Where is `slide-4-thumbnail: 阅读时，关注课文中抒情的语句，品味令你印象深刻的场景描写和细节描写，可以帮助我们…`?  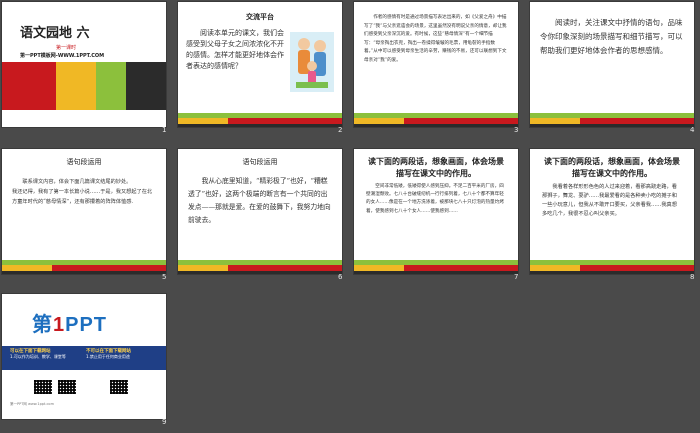 slide-4-thumbnail: 阅读时，关注课文中抒情的语句，品味令你印象深刻的场景描写和细节描写，可以帮助我们… is located at coordinates (612, 64).